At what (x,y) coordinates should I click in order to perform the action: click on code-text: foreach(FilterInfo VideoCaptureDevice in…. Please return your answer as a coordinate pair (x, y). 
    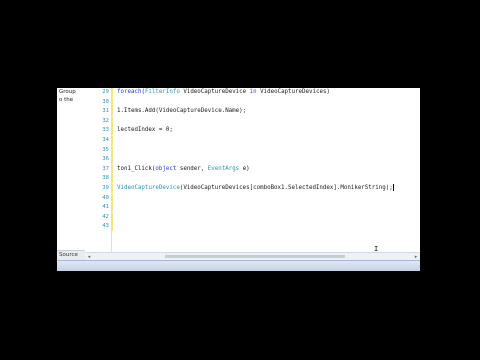
    Looking at the image, I should click on (223, 92).